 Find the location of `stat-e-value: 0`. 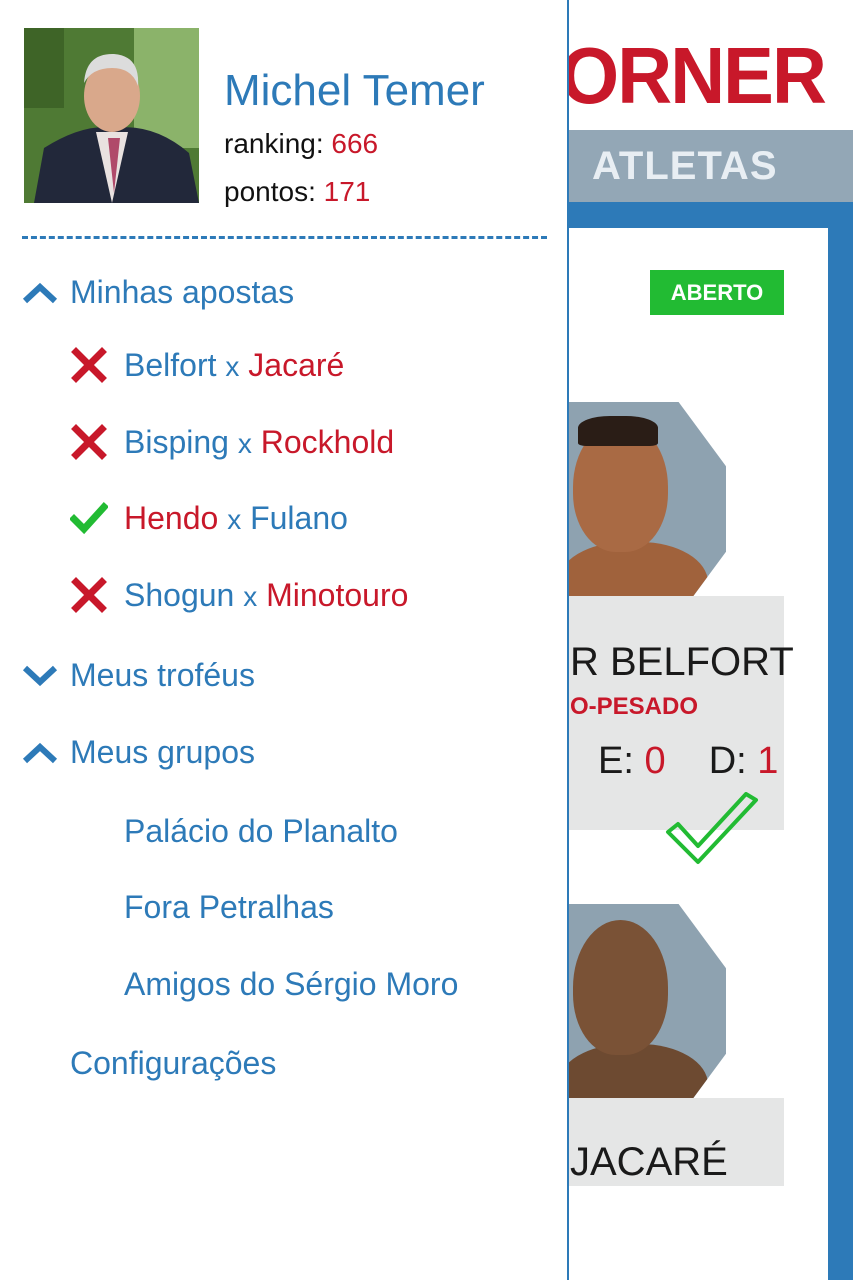

stat-e-value: 0 is located at coordinates (655, 761).